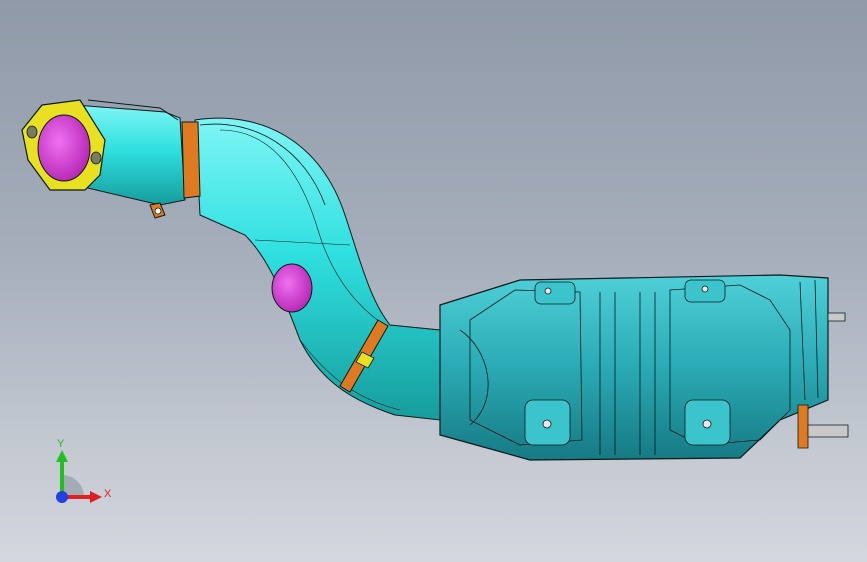 The height and width of the screenshot is (562, 867). I want to click on coordinate-triad: Y X, so click(84, 470).